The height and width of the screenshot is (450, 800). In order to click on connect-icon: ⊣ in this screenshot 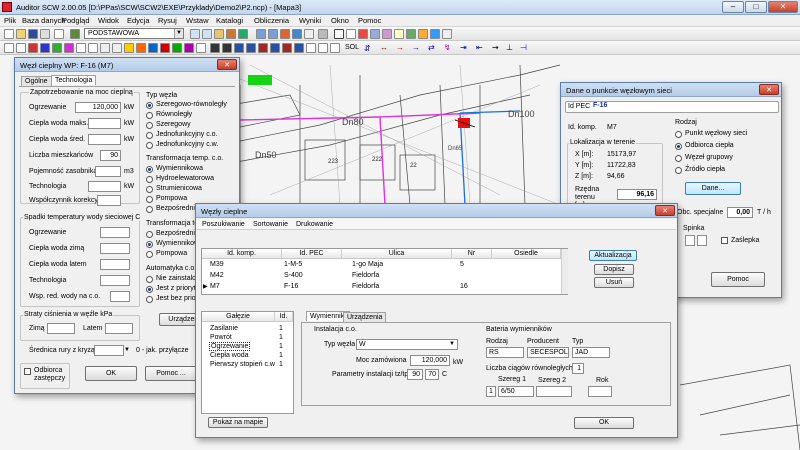, I will do `click(523, 47)`.